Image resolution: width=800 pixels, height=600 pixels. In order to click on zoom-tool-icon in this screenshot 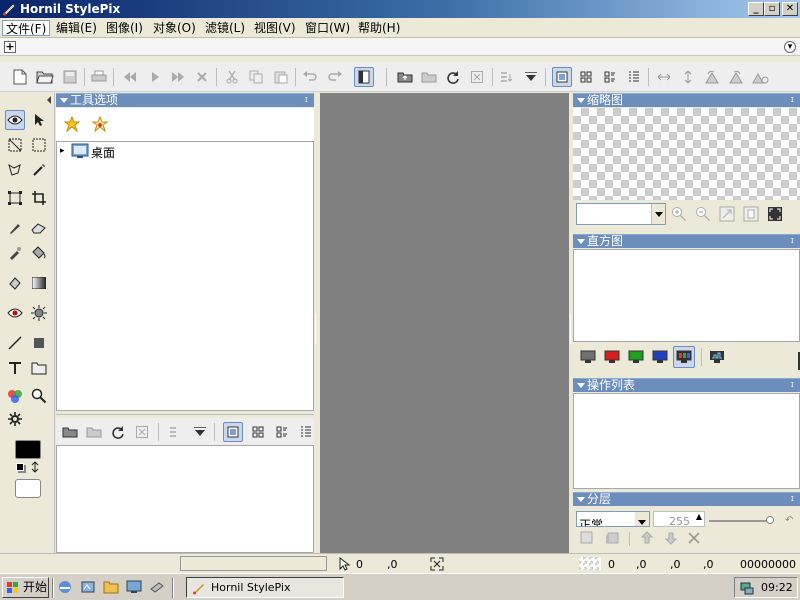, I will do `click(39, 396)`.